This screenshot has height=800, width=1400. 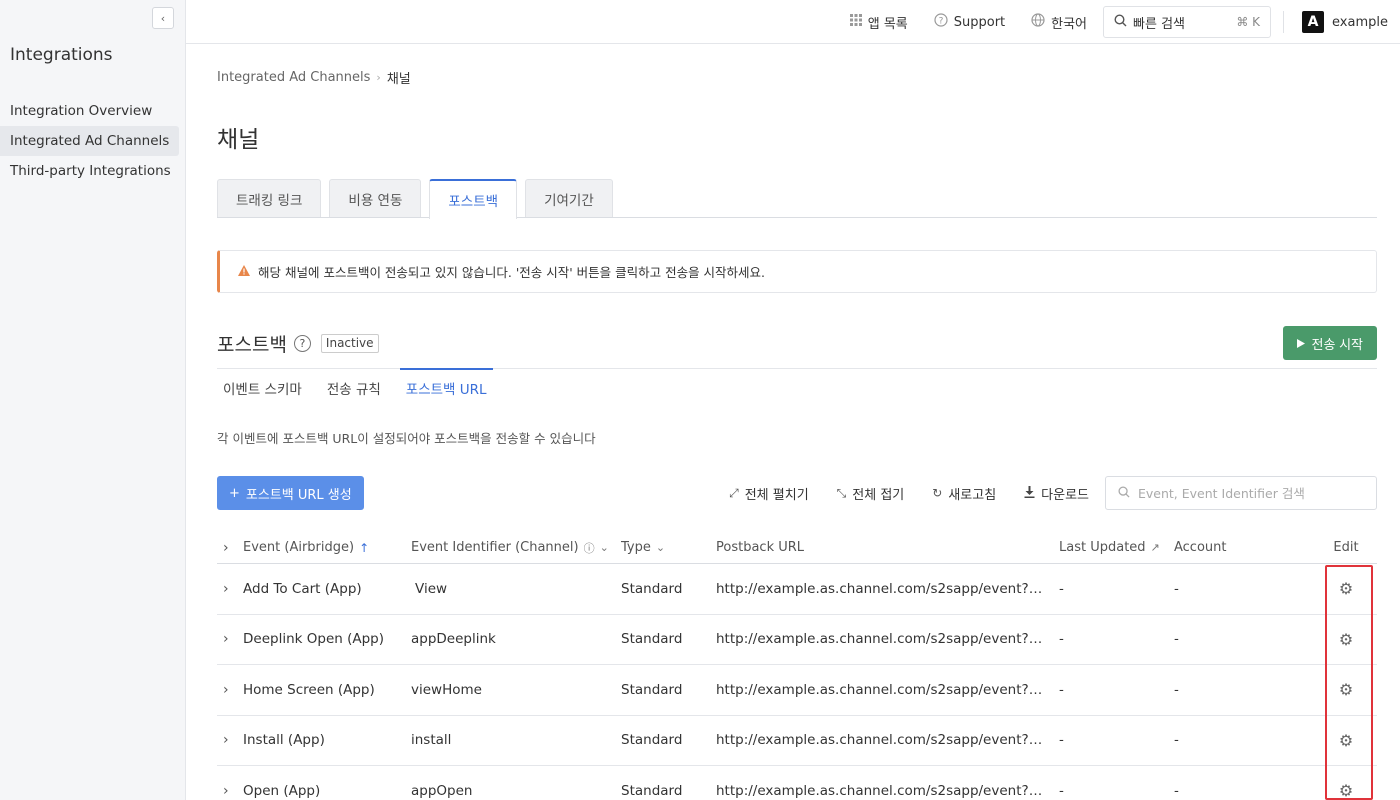 I want to click on cell-event: Install (App), so click(x=284, y=740).